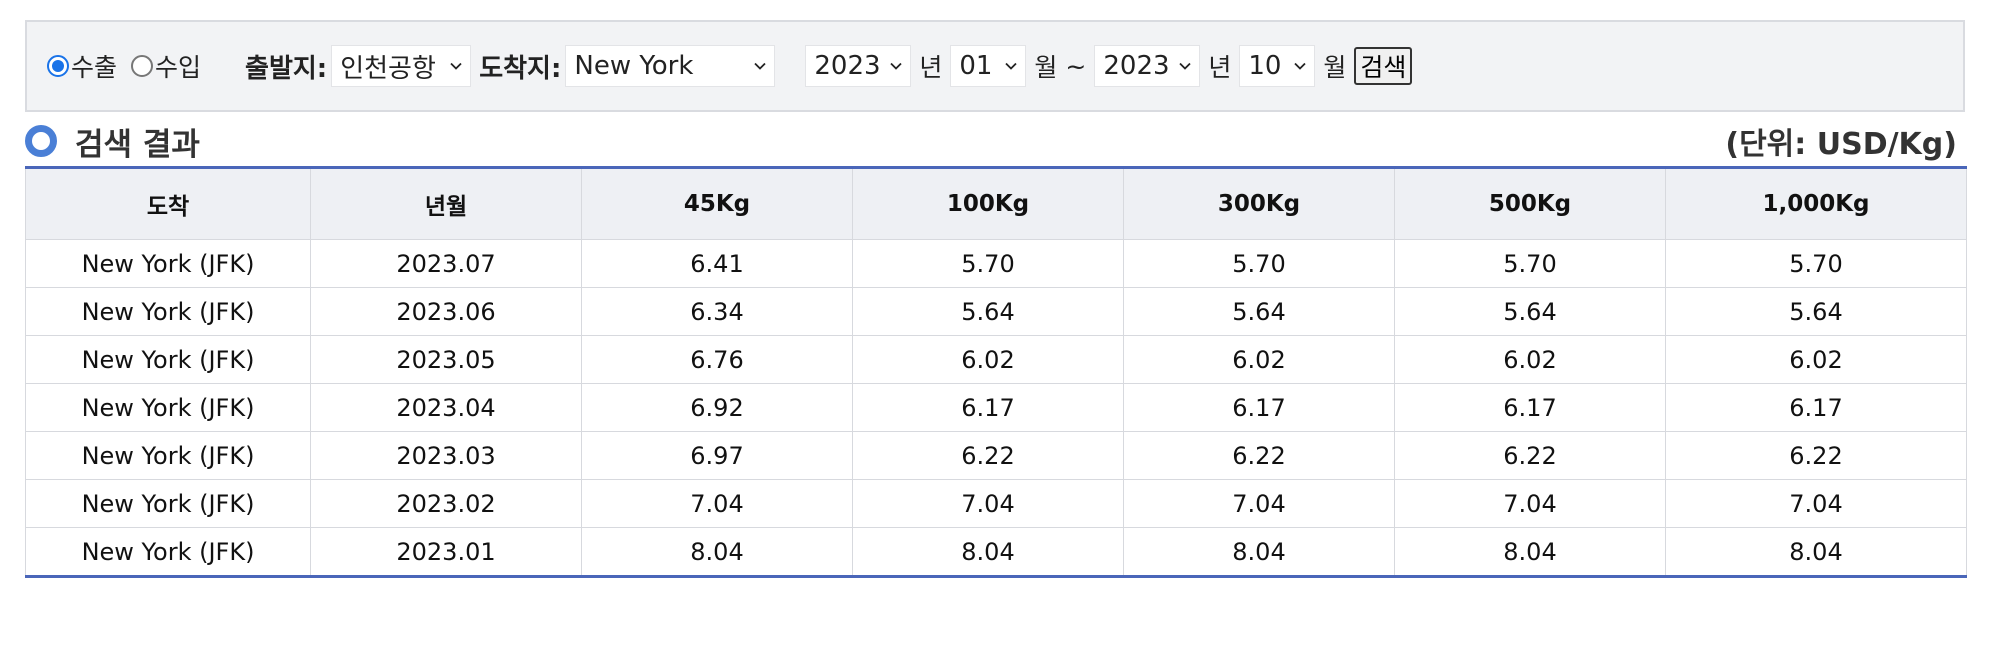  I want to click on table-cell: 2023.01, so click(446, 552).